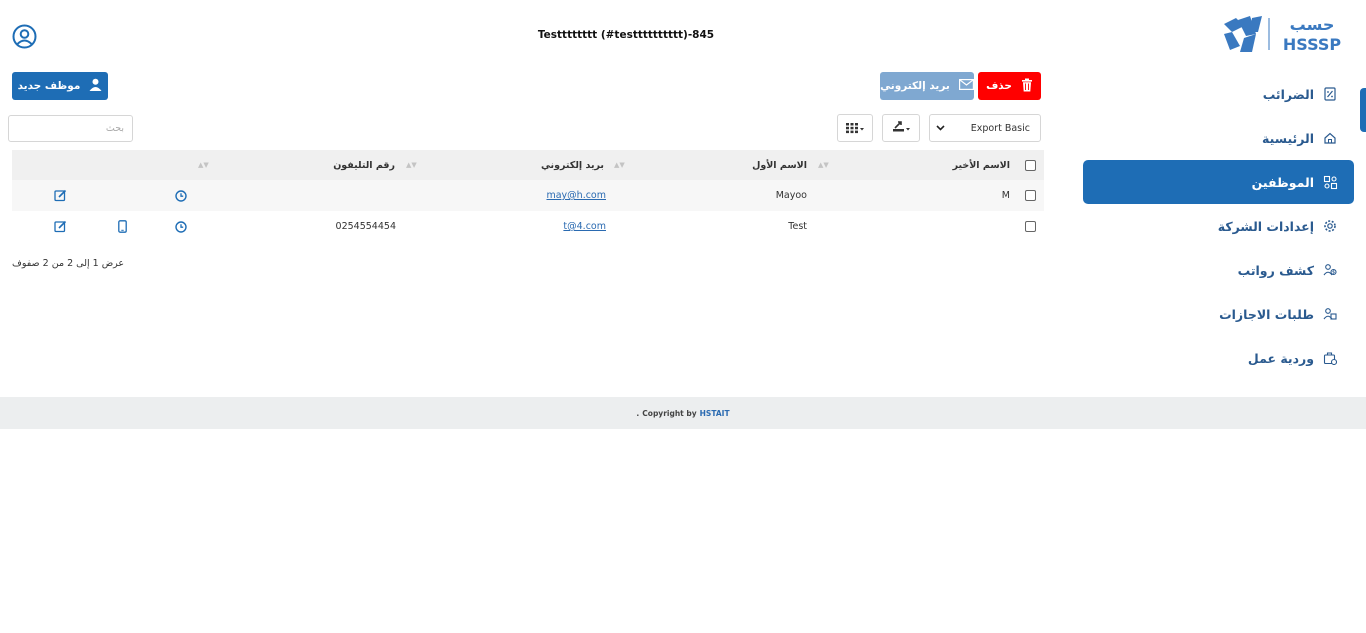 Image resolution: width=1366 pixels, height=633 pixels. What do you see at coordinates (999, 86) in the screenshot?
I see `delete-button-label: حذف` at bounding box center [999, 86].